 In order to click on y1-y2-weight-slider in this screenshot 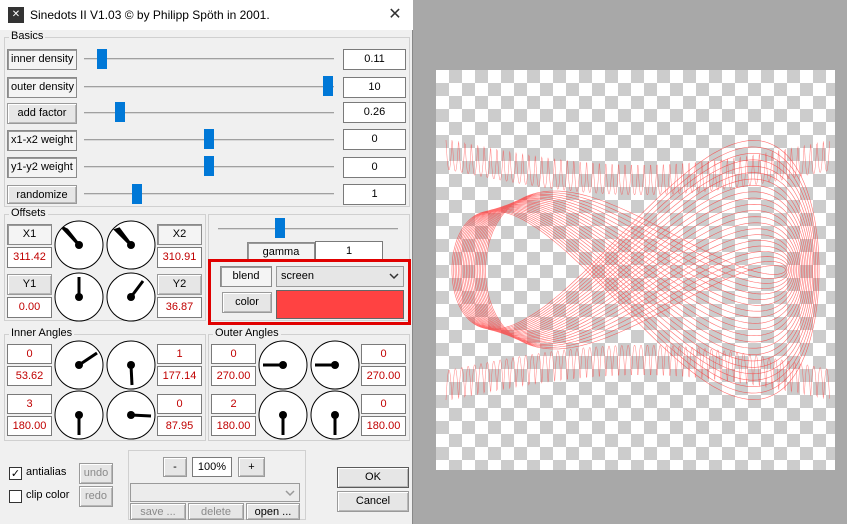, I will do `click(209, 166)`.